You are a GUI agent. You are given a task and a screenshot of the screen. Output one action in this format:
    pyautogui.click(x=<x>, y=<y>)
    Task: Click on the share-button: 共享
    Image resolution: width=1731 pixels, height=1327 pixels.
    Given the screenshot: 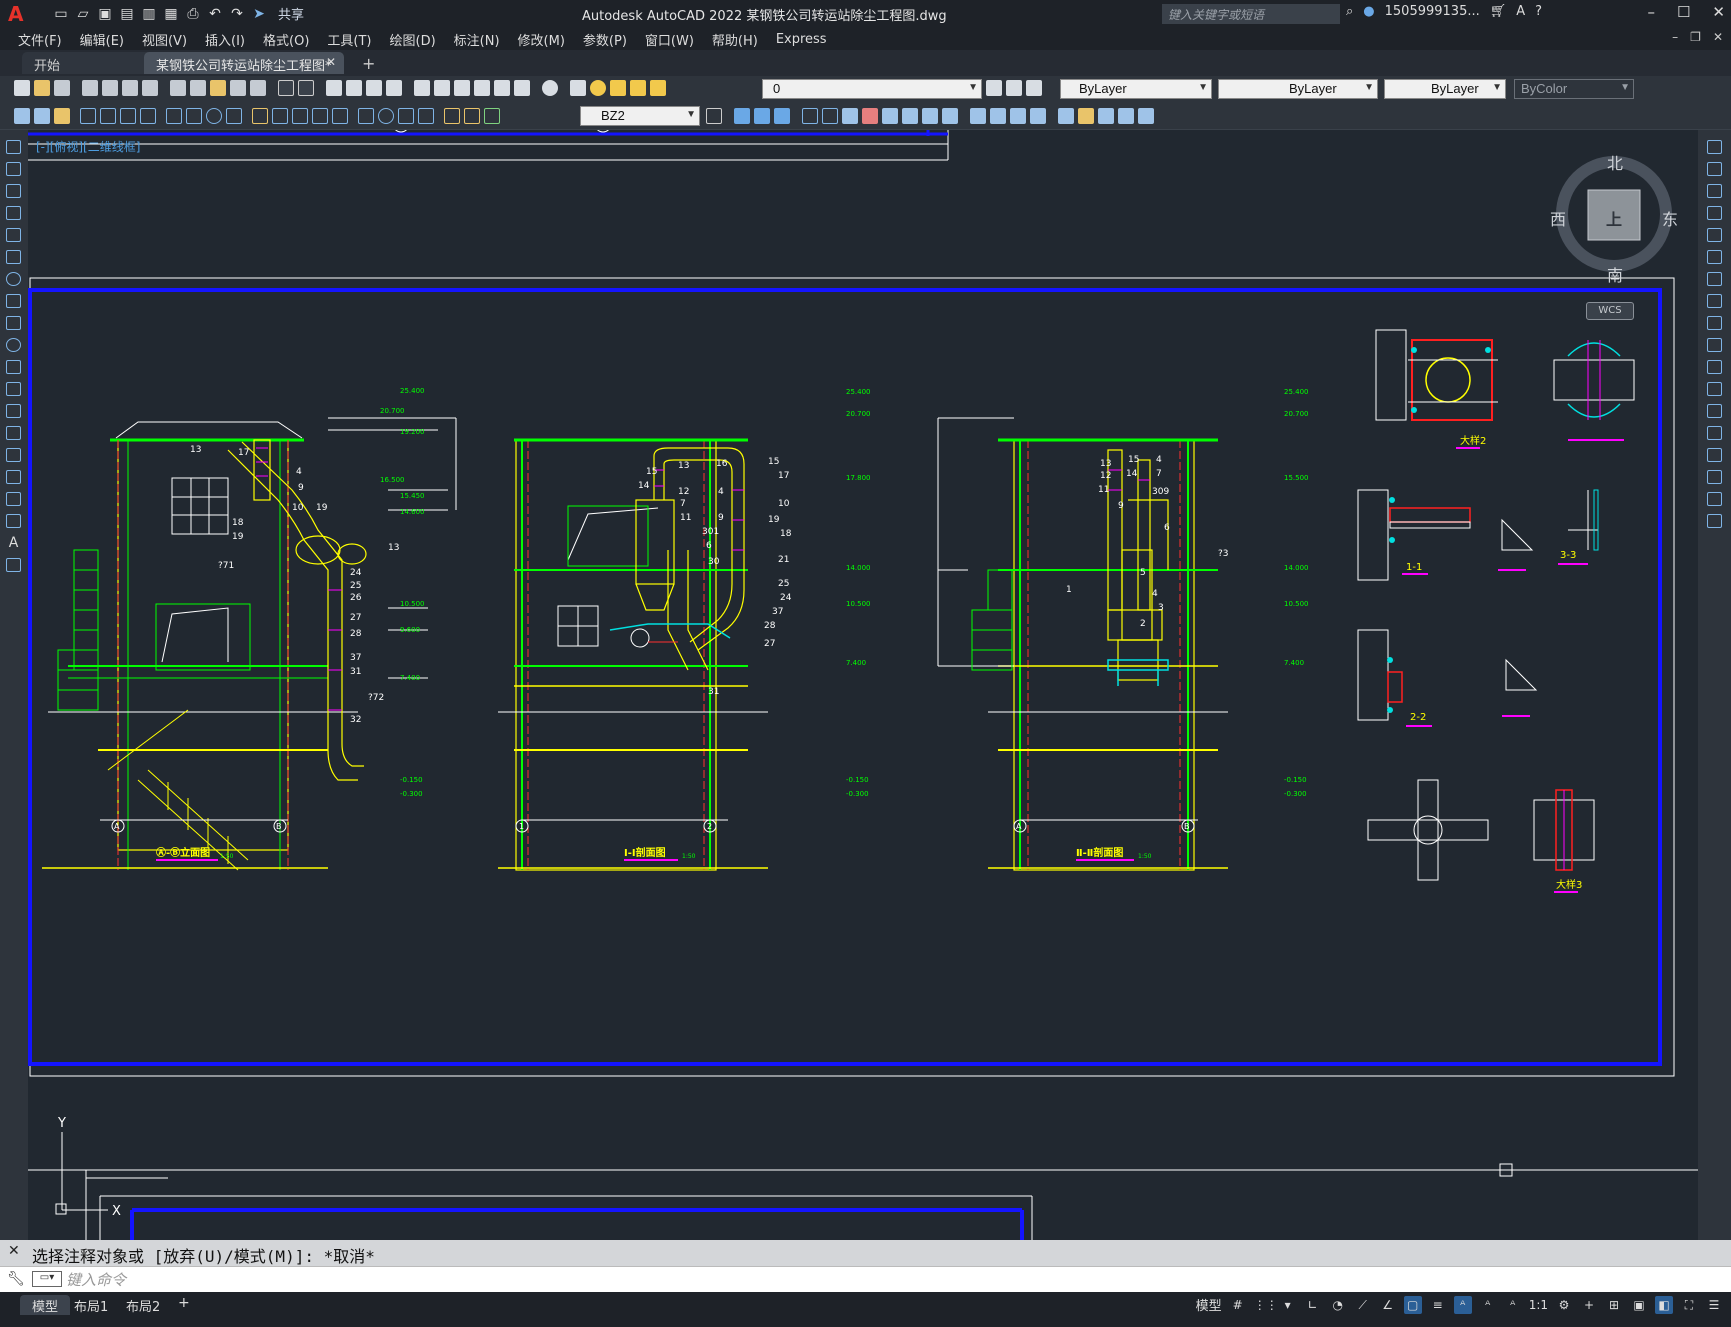 What is the action you would take?
    pyautogui.click(x=291, y=13)
    